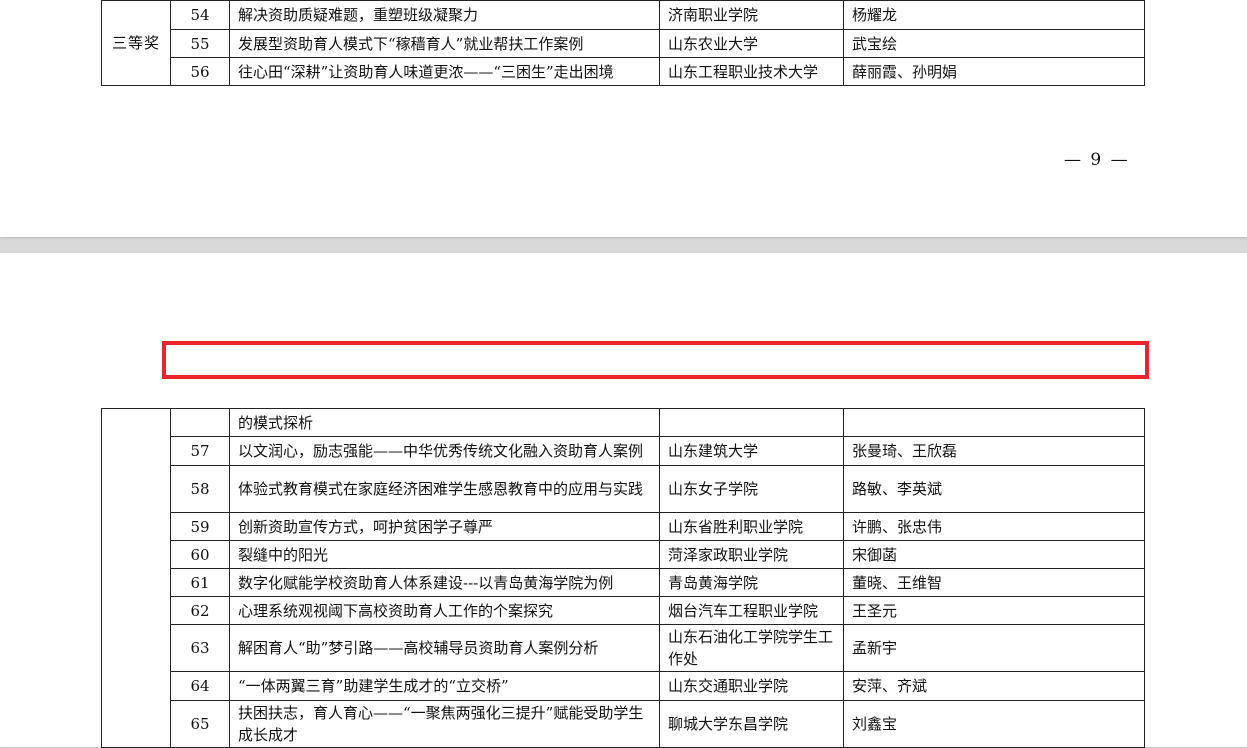 Image resolution: width=1247 pixels, height=748 pixels. Describe the element at coordinates (994, 648) in the screenshot. I see `author-names: 孟新宇` at that location.